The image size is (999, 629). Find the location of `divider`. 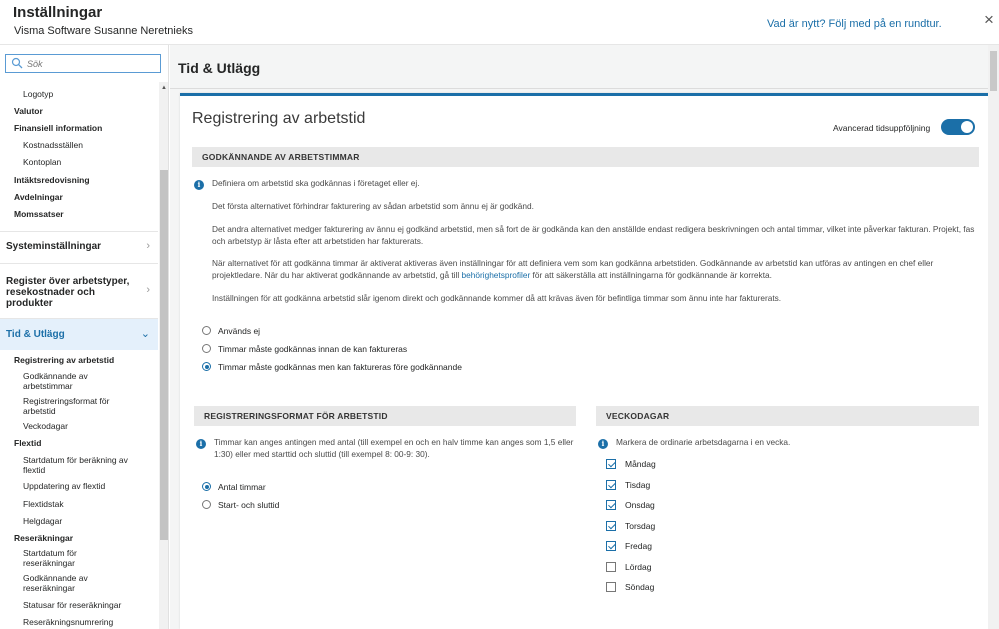

divider is located at coordinates (584, 88).